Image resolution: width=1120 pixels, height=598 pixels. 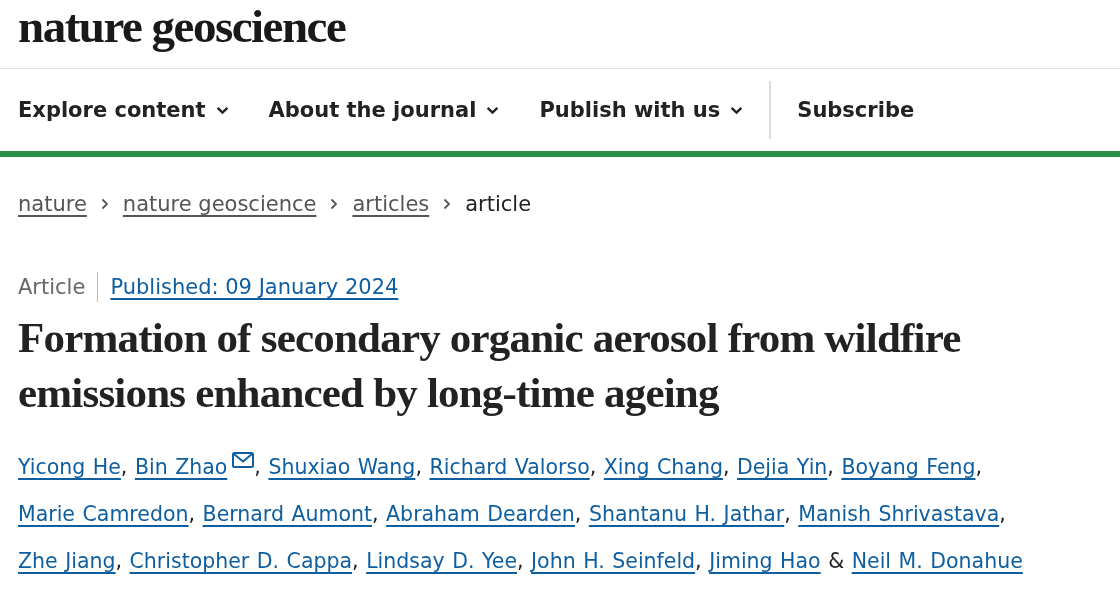 I want to click on author-link: Boyang Feng, so click(x=908, y=467).